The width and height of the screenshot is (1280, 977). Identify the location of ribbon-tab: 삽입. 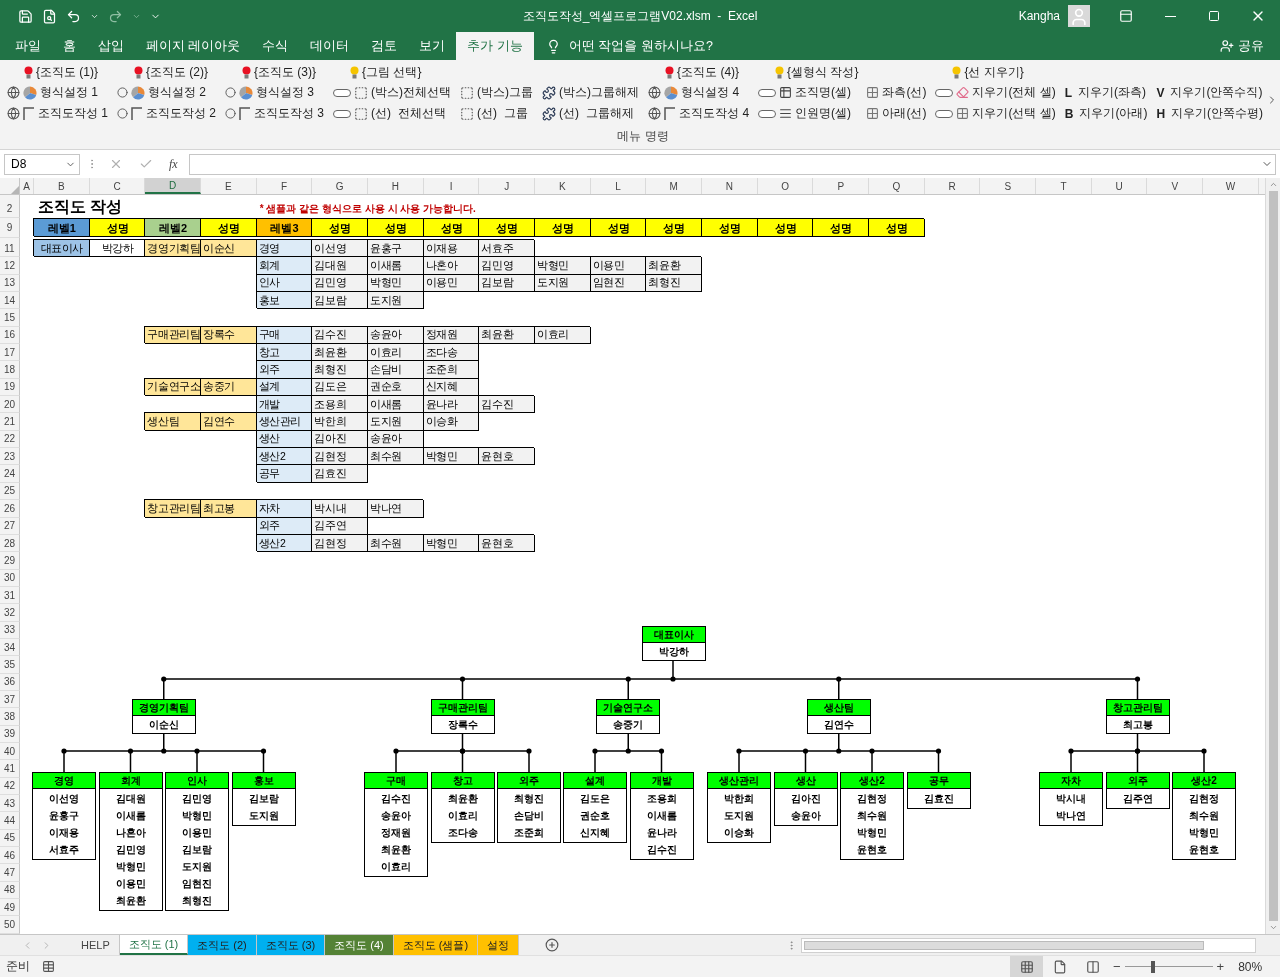
(111, 46).